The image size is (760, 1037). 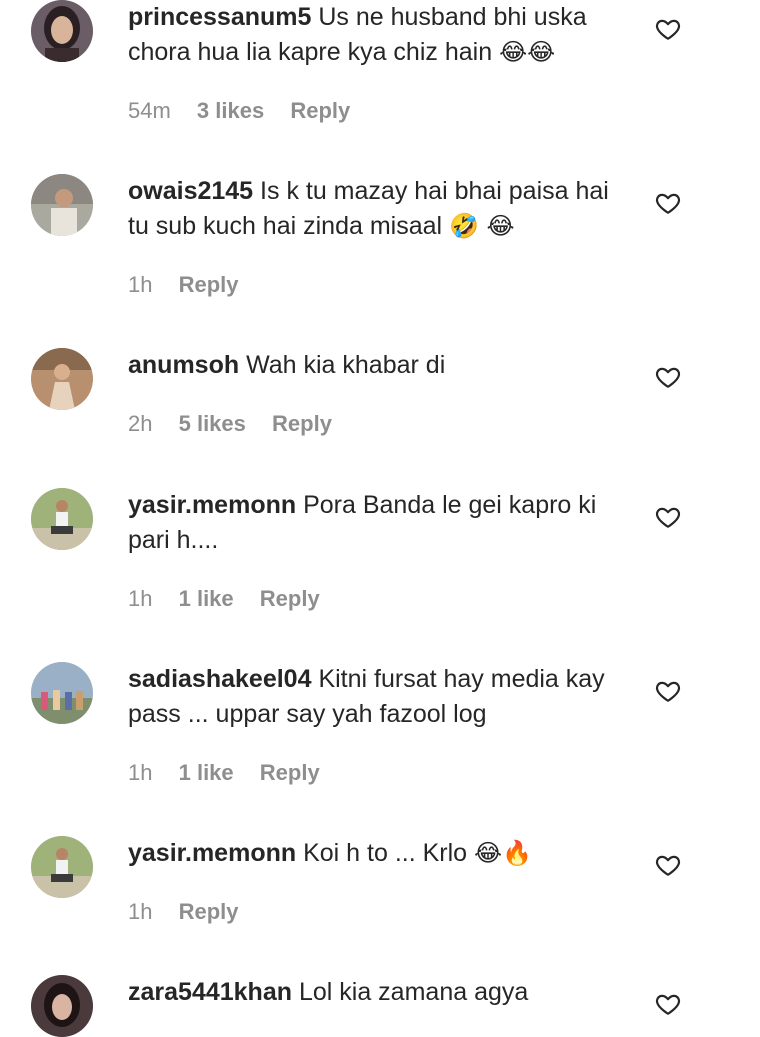 I want to click on comment-username: princessanum5, so click(x=219, y=17).